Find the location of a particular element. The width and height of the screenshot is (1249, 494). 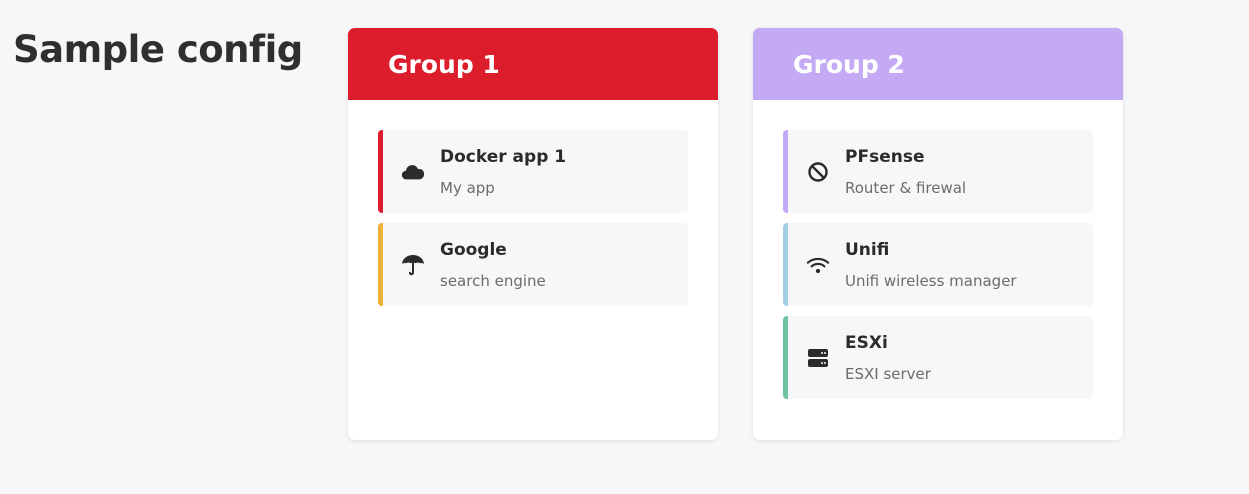

group-items-1: Docker app 1 My app Google search engine is located at coordinates (533, 203).